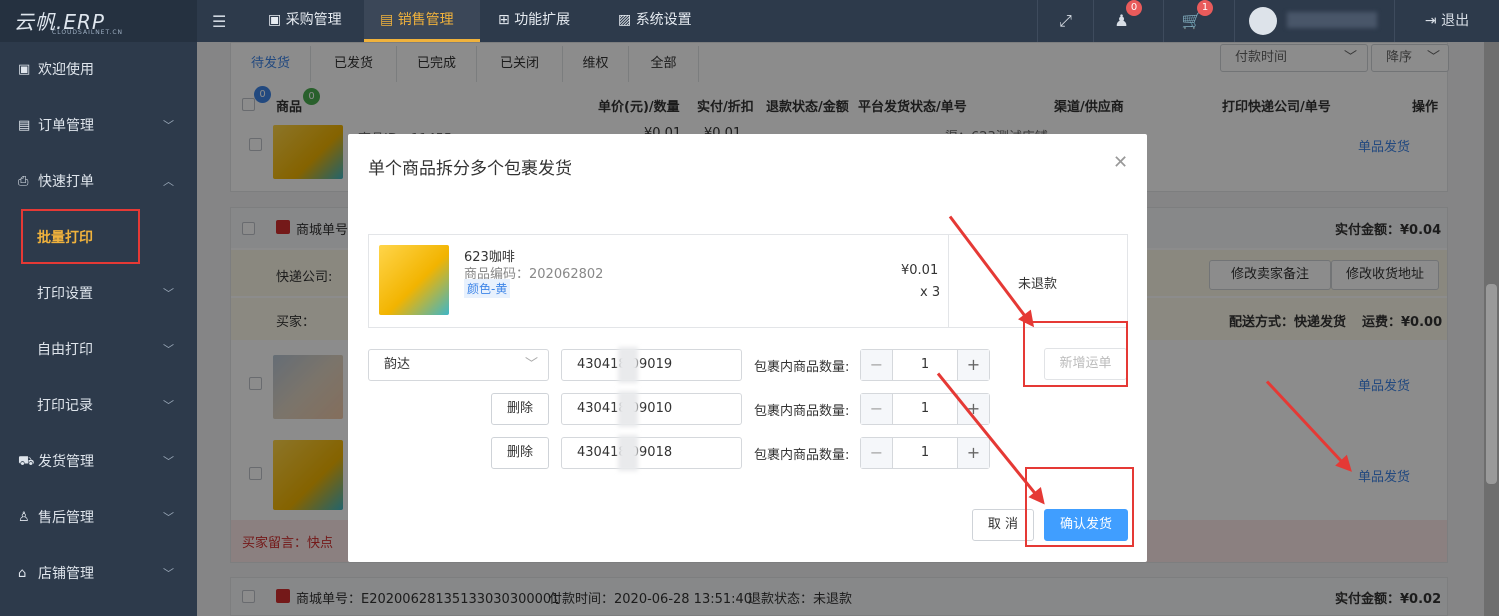  Describe the element at coordinates (277, 20) in the screenshot. I see `purchase-icon: ▣` at that location.